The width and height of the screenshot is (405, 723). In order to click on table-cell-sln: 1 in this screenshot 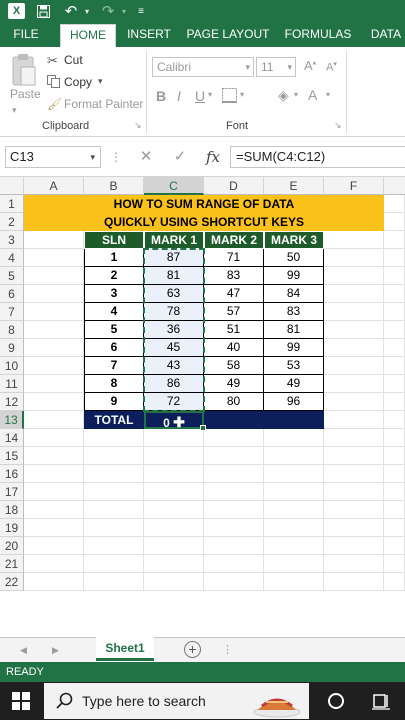, I will do `click(114, 258)`.